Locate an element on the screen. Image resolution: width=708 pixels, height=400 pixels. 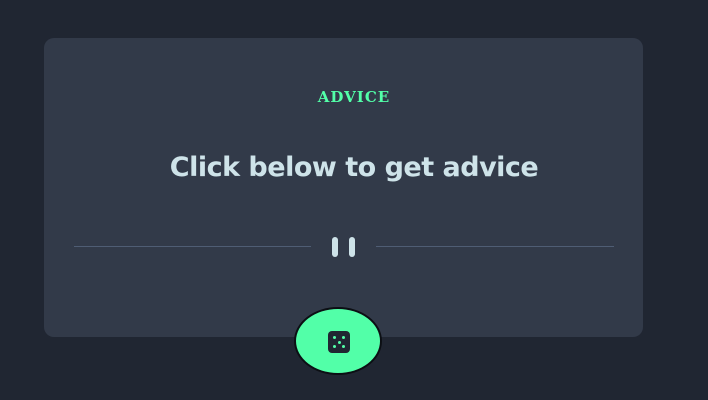
dice-button is located at coordinates (338, 341).